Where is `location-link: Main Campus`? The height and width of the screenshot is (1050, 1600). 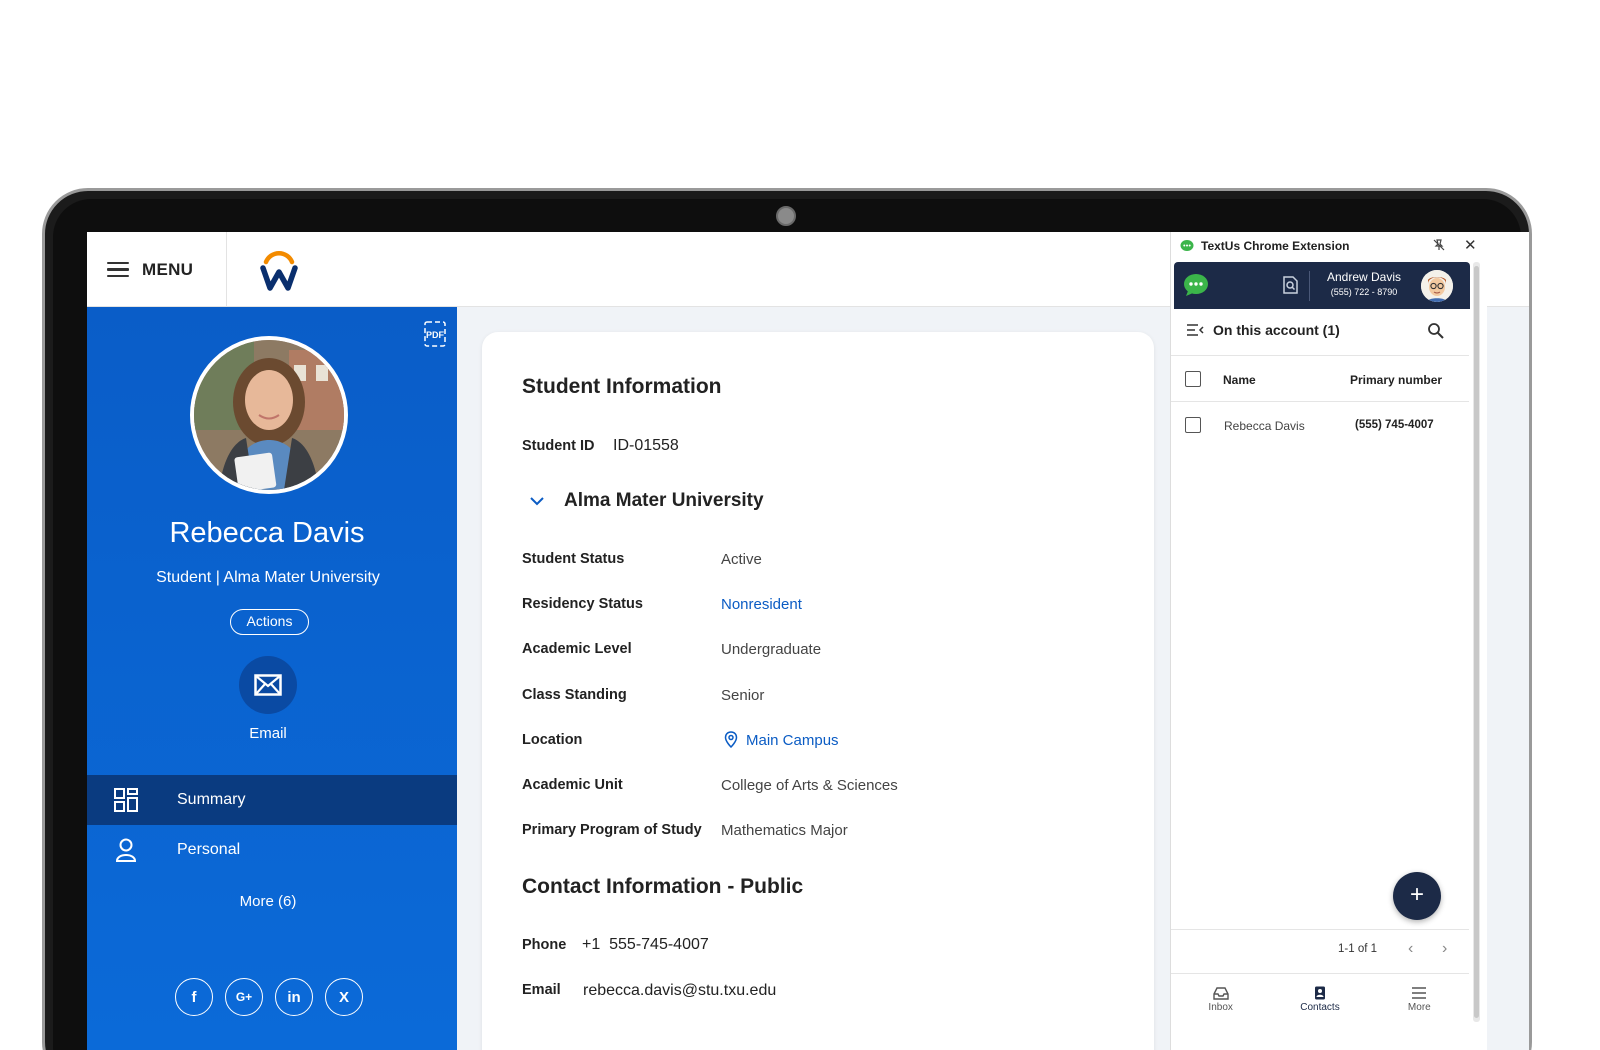 location-link: Main Campus is located at coordinates (792, 740).